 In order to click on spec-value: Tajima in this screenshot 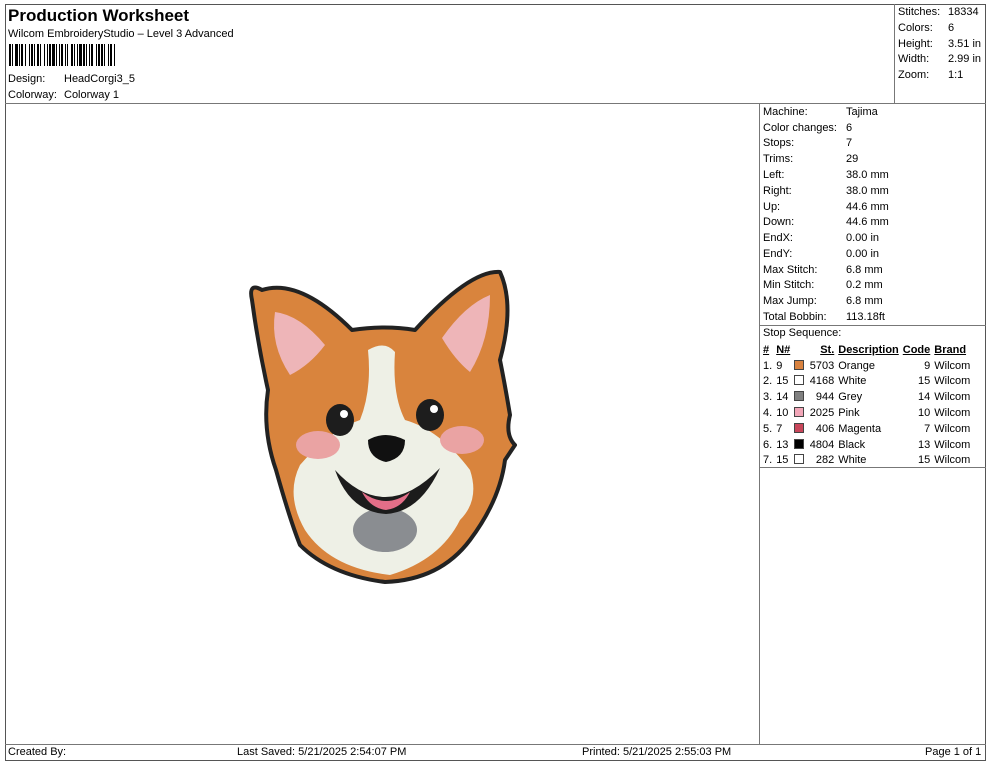, I will do `click(862, 112)`.